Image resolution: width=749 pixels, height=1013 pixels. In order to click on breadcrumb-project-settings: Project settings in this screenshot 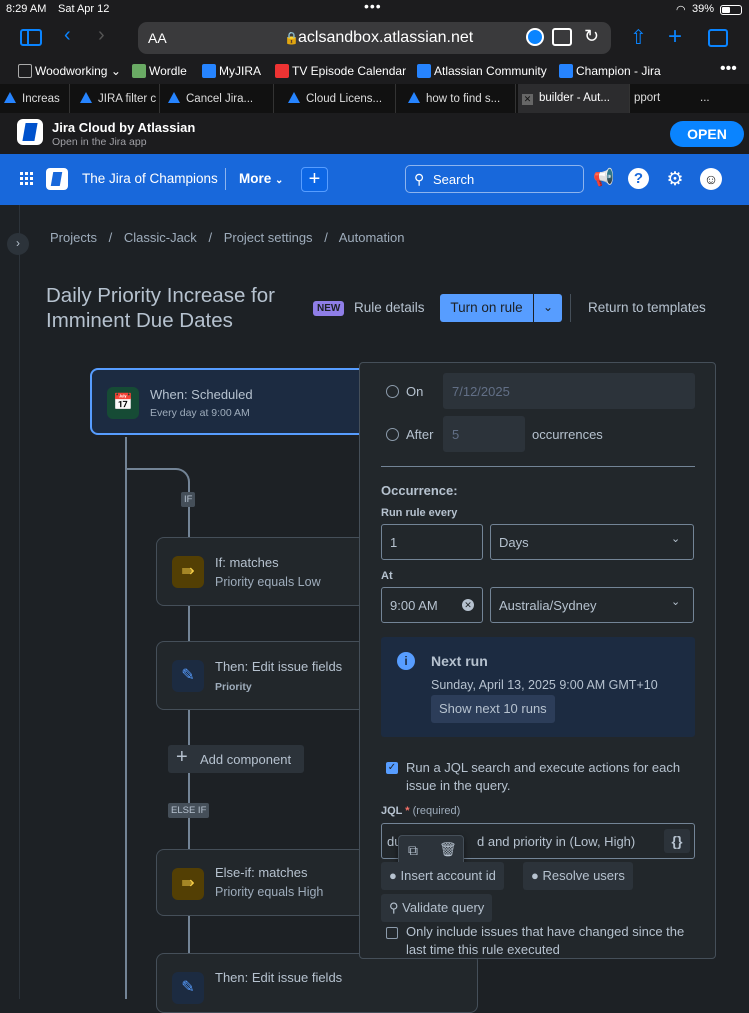, I will do `click(268, 237)`.